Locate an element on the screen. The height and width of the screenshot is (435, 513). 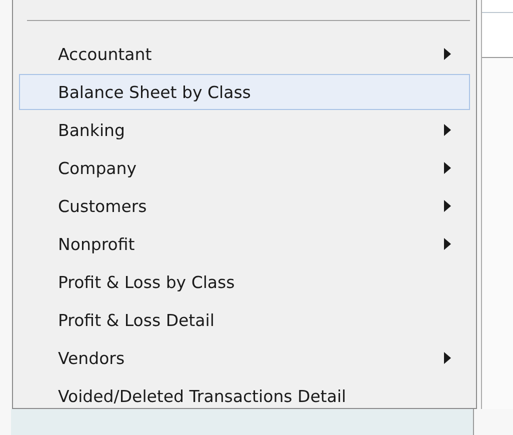
menu-item: Nonprofit is located at coordinates (244, 244).